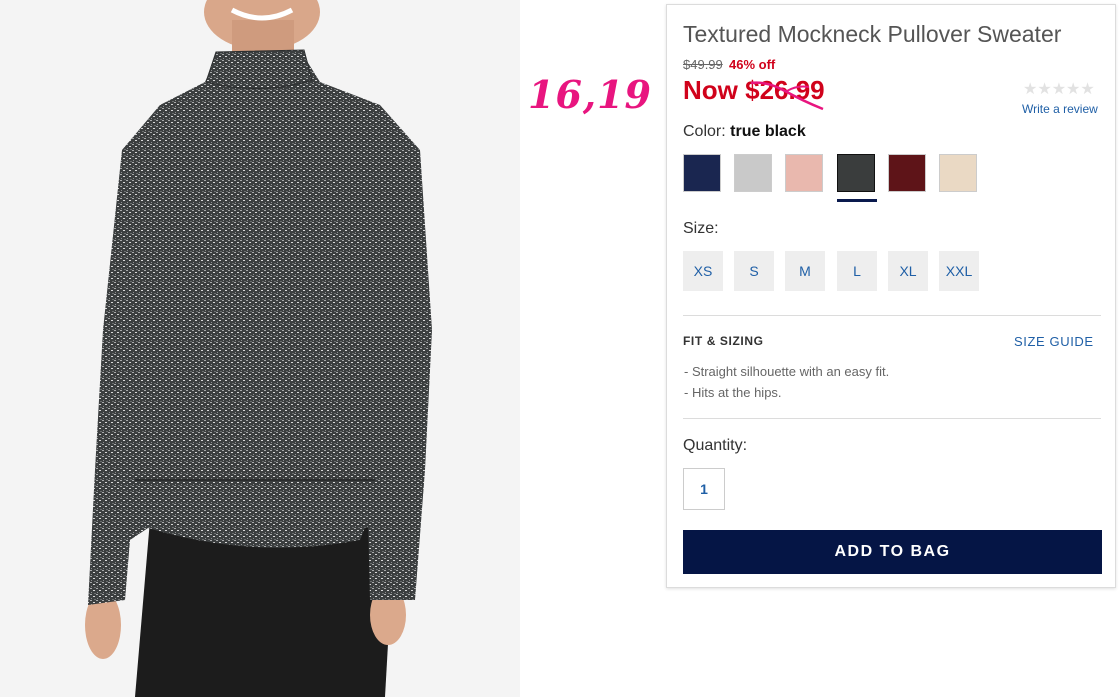  What do you see at coordinates (703, 64) in the screenshot?
I see `original-price: $49.99` at bounding box center [703, 64].